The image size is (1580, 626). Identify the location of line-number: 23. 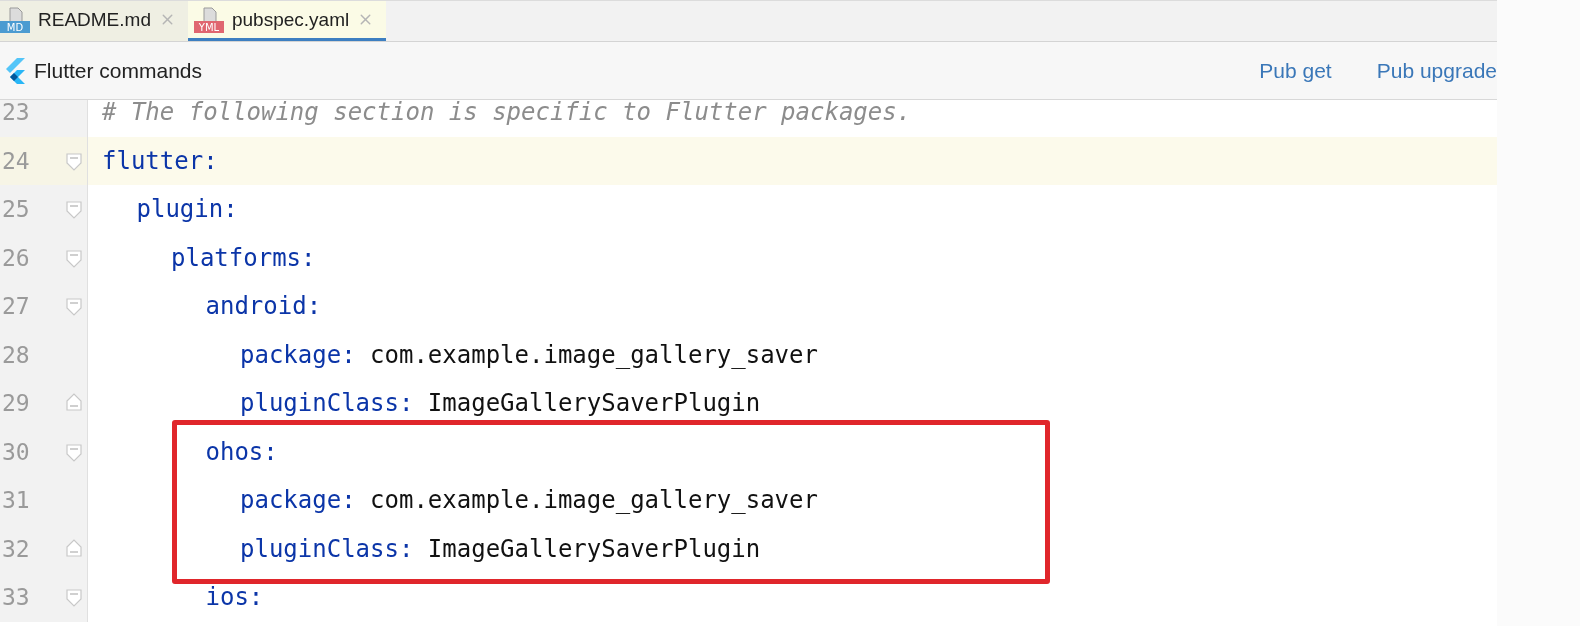
(16, 113).